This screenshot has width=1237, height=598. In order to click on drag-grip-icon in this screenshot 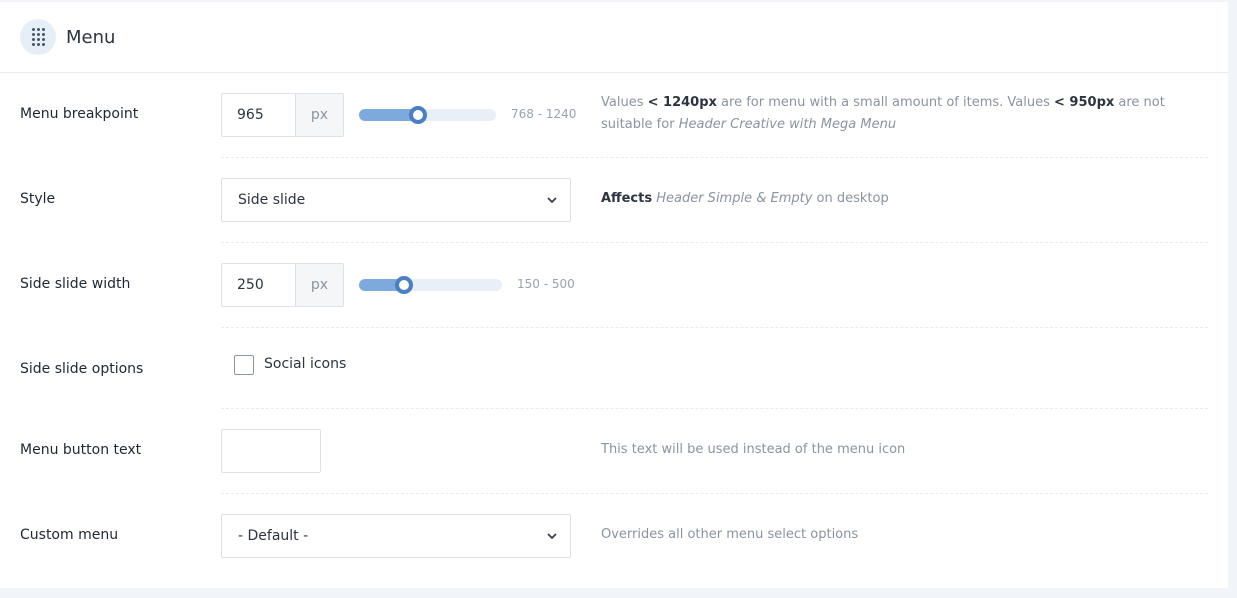, I will do `click(38, 37)`.